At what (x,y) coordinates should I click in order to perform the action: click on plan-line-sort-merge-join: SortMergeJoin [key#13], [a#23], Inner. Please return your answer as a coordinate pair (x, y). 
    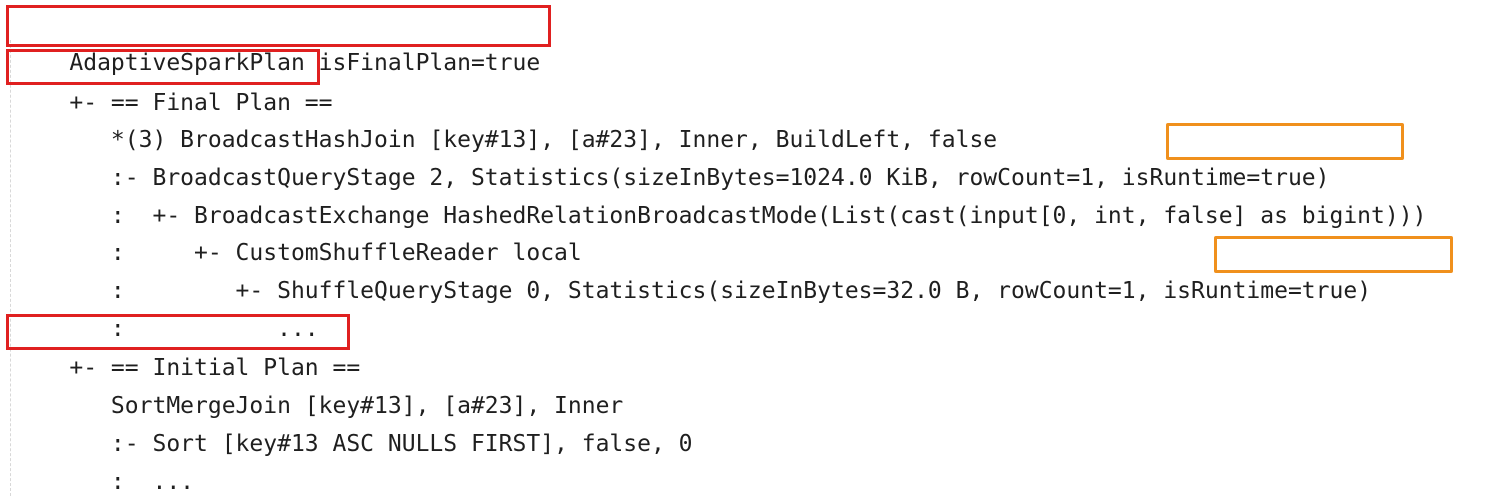
    Looking at the image, I should click on (318, 385).